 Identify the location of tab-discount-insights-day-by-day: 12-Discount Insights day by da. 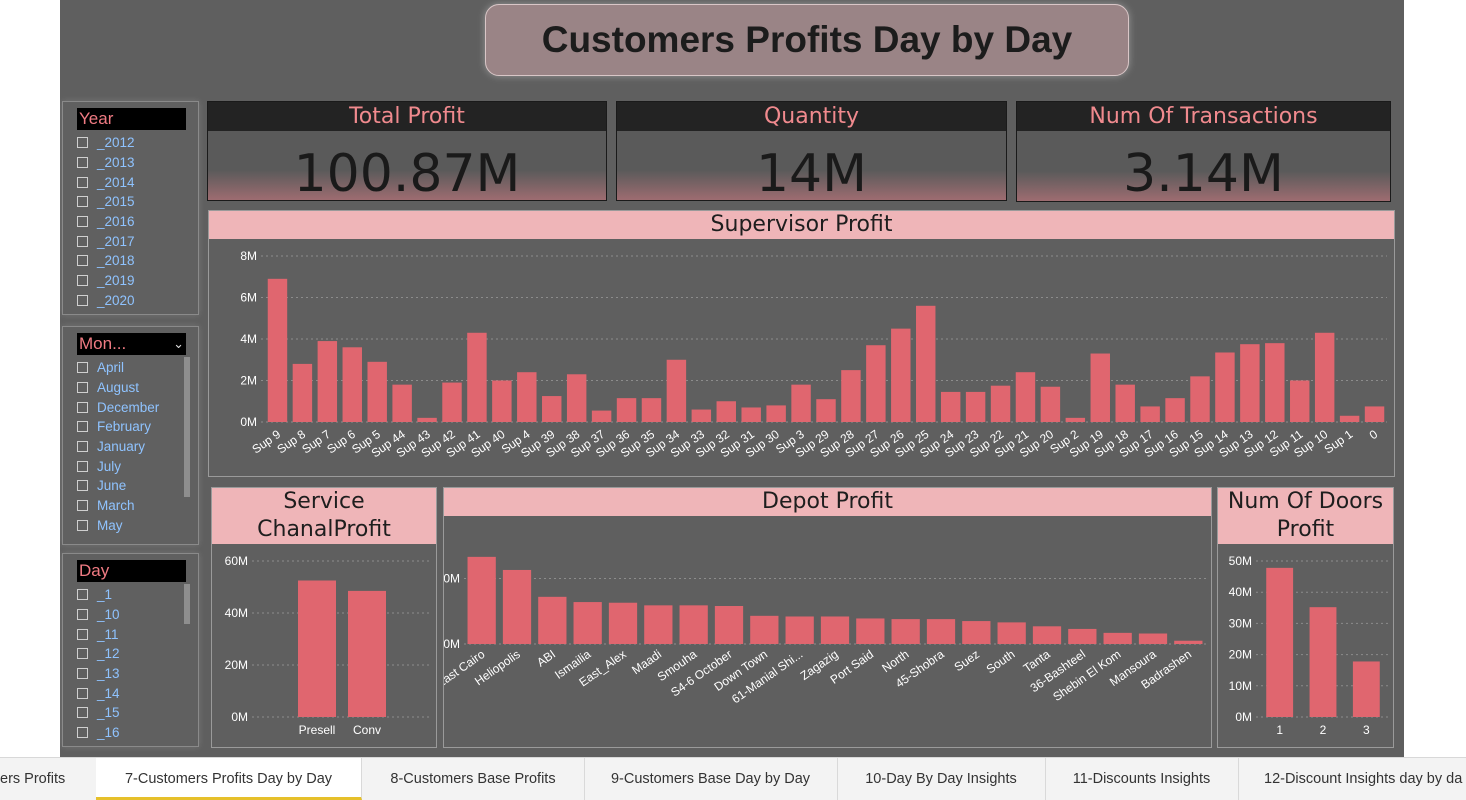
(1352, 779).